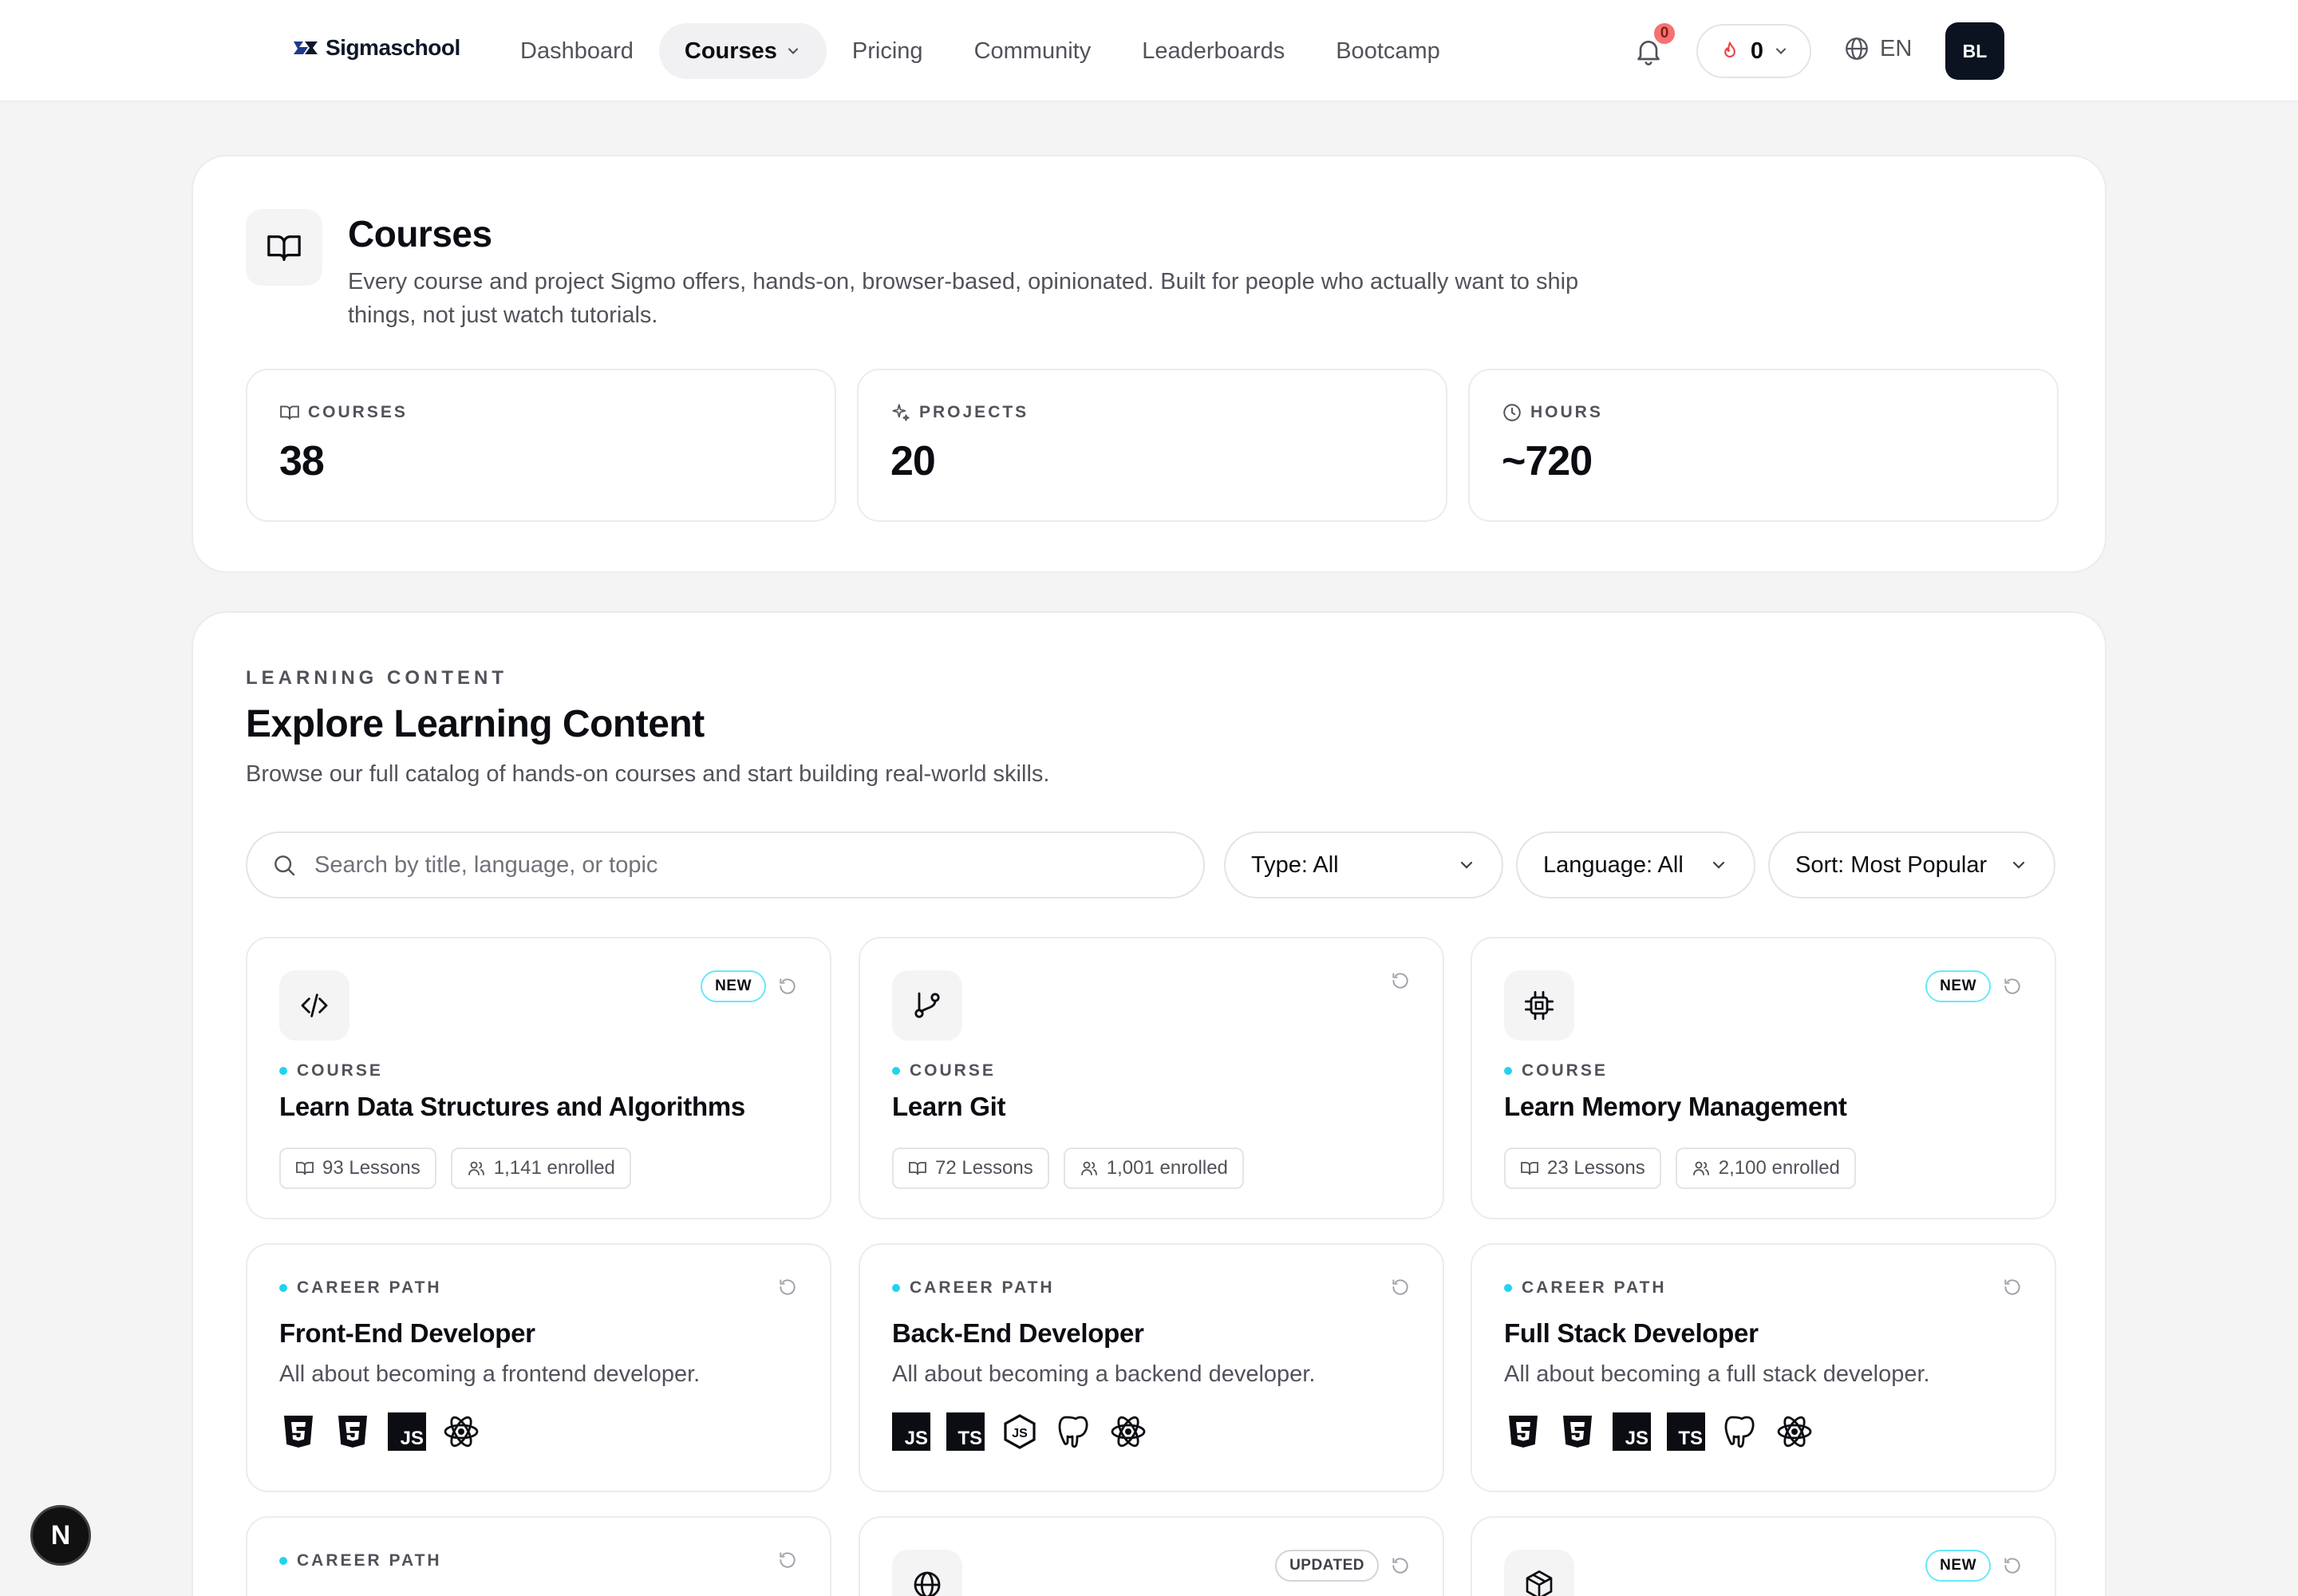  What do you see at coordinates (1754, 51) in the screenshot?
I see `streak-dropdown: 0` at bounding box center [1754, 51].